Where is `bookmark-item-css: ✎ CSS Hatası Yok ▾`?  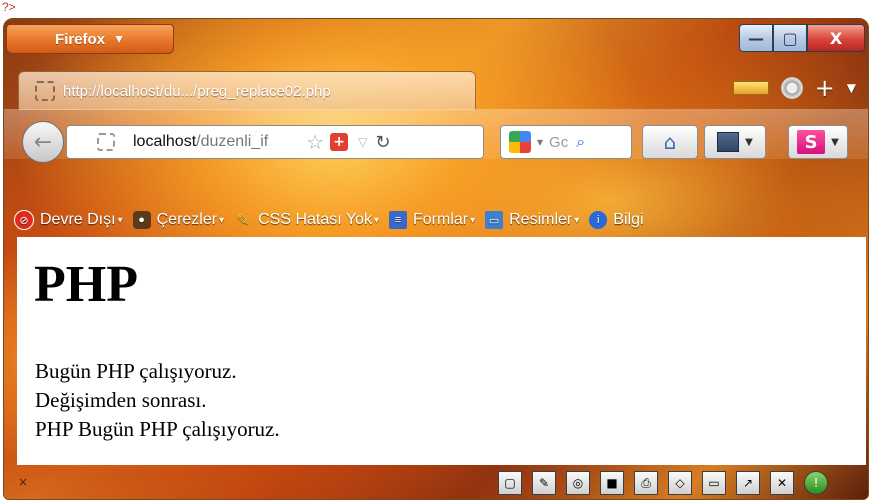
bookmark-item-css: ✎ CSS Hatası Yok ▾ is located at coordinates (306, 220).